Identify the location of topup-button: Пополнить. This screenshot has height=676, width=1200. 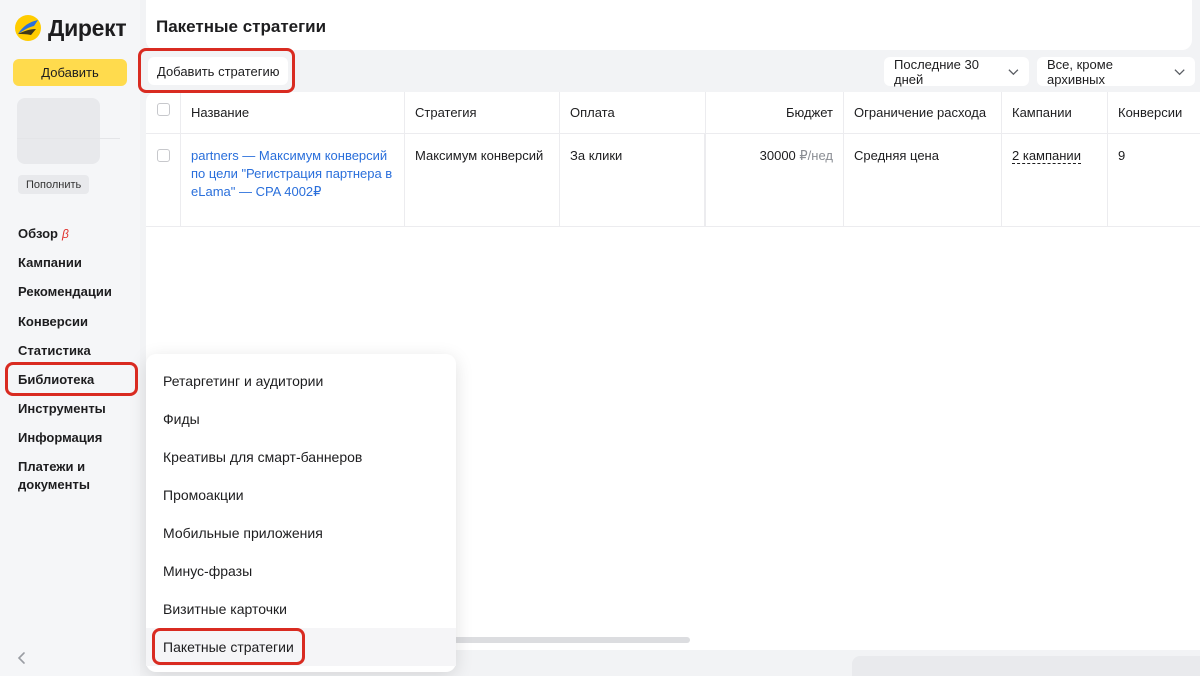
(54, 184).